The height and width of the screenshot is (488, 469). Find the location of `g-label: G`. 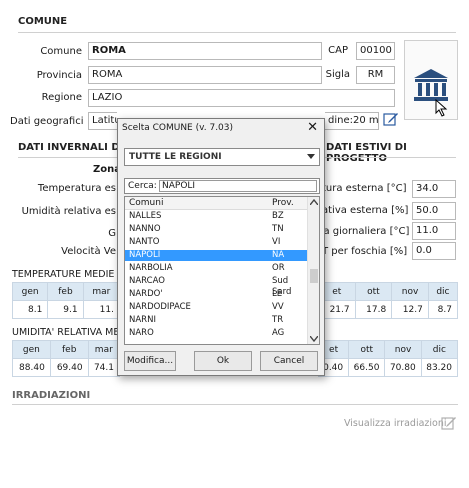

g-label: G is located at coordinates (112, 233).